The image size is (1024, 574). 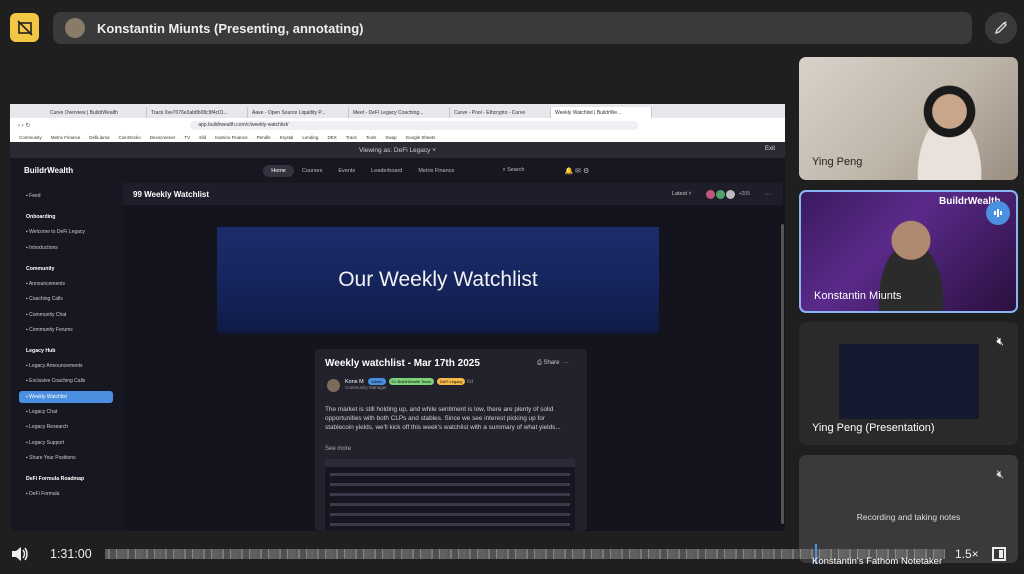 I want to click on bookmark-item: Pendle, so click(x=264, y=137).